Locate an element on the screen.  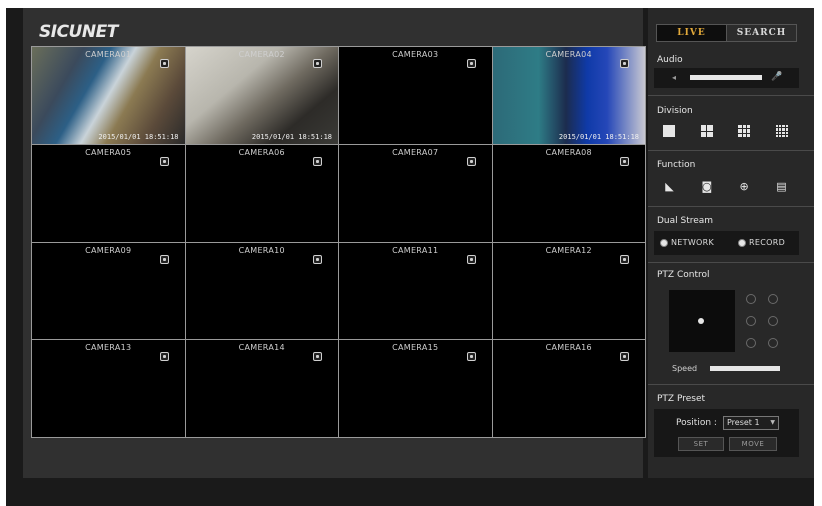
camera-cell-8: CAMERA08 is located at coordinates (568, 193).